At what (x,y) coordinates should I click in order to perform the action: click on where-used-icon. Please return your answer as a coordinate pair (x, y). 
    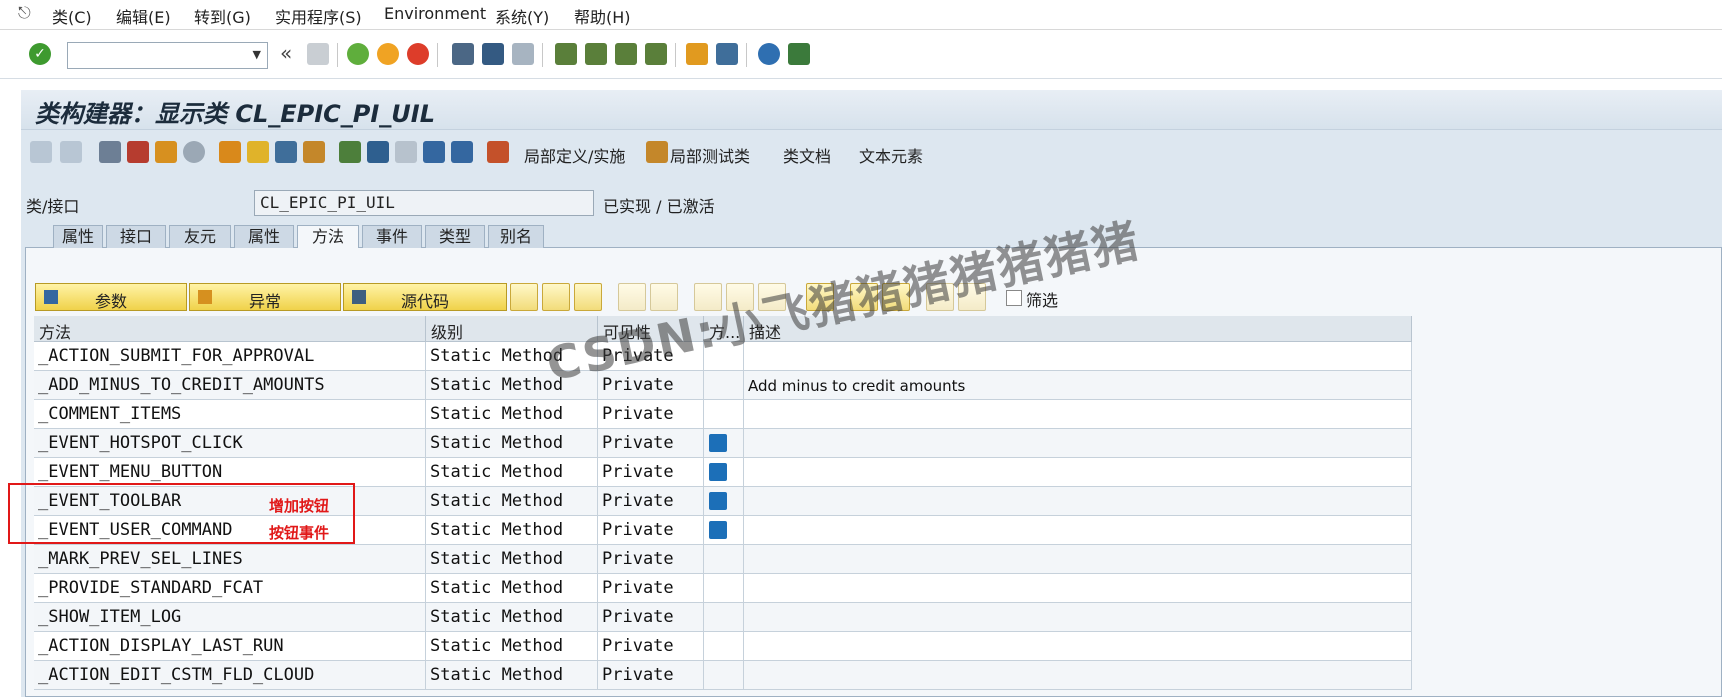
    Looking at the image, I should click on (194, 152).